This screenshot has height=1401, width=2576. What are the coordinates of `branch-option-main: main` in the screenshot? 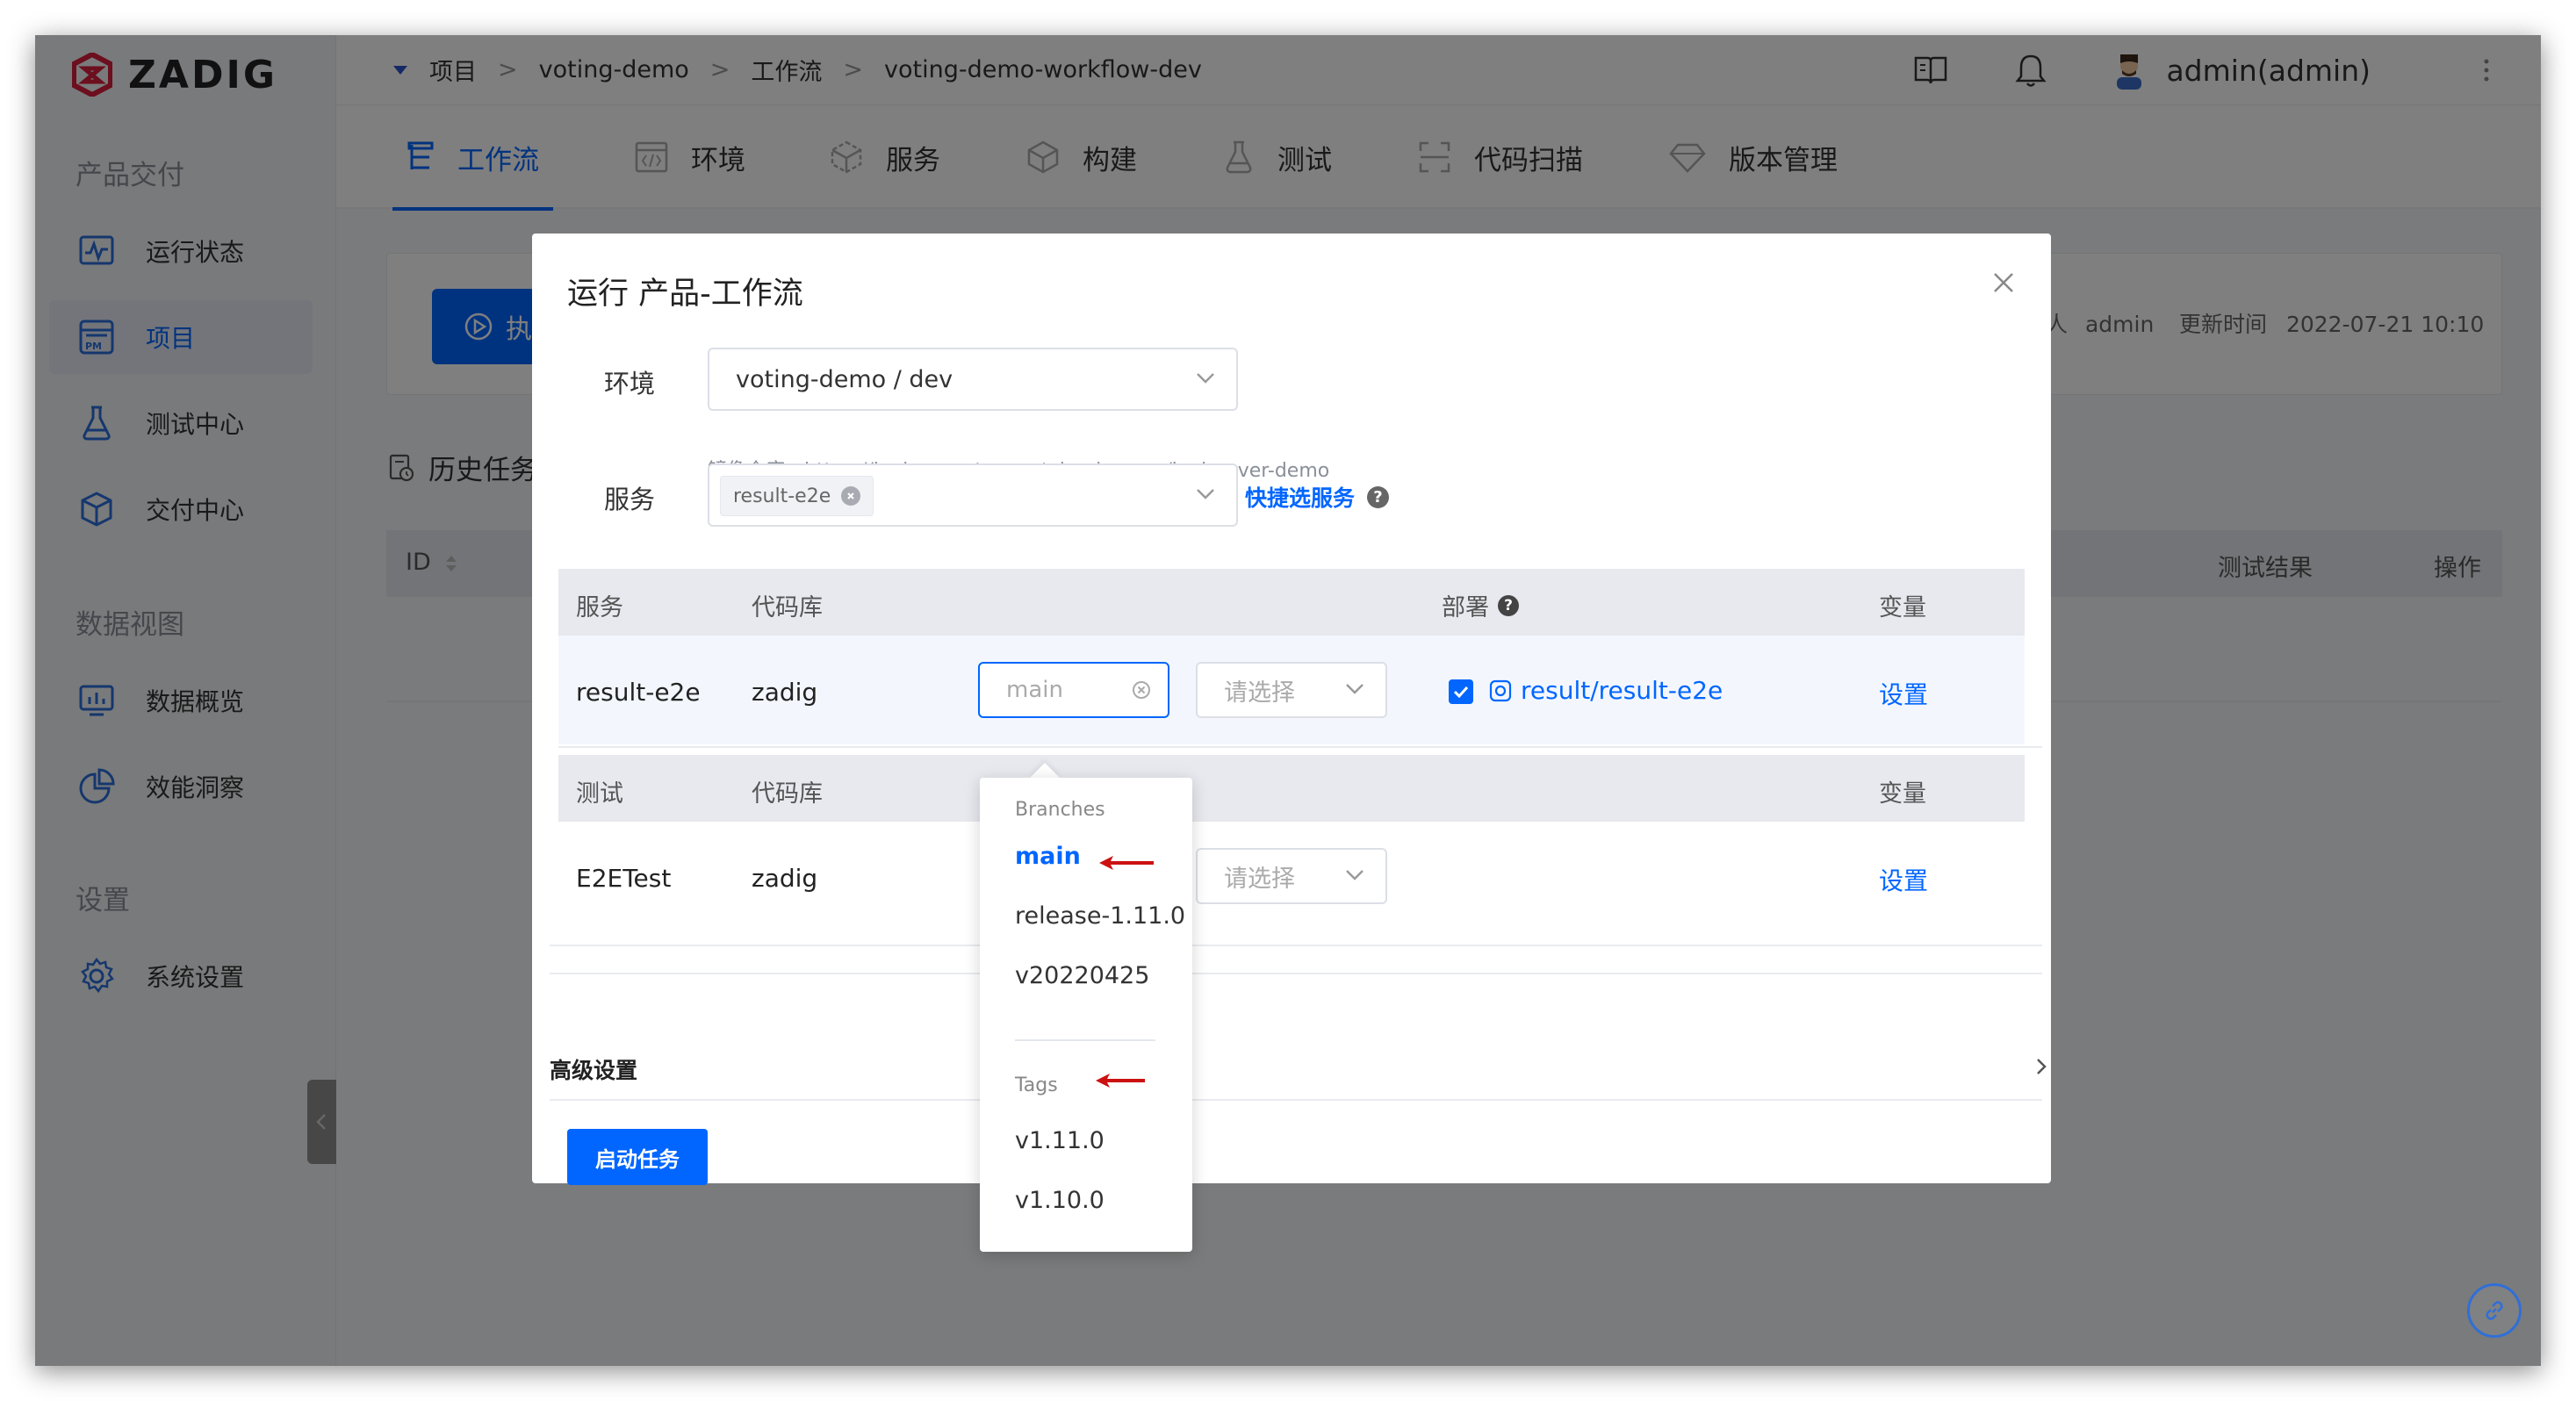 It's located at (1048, 856).